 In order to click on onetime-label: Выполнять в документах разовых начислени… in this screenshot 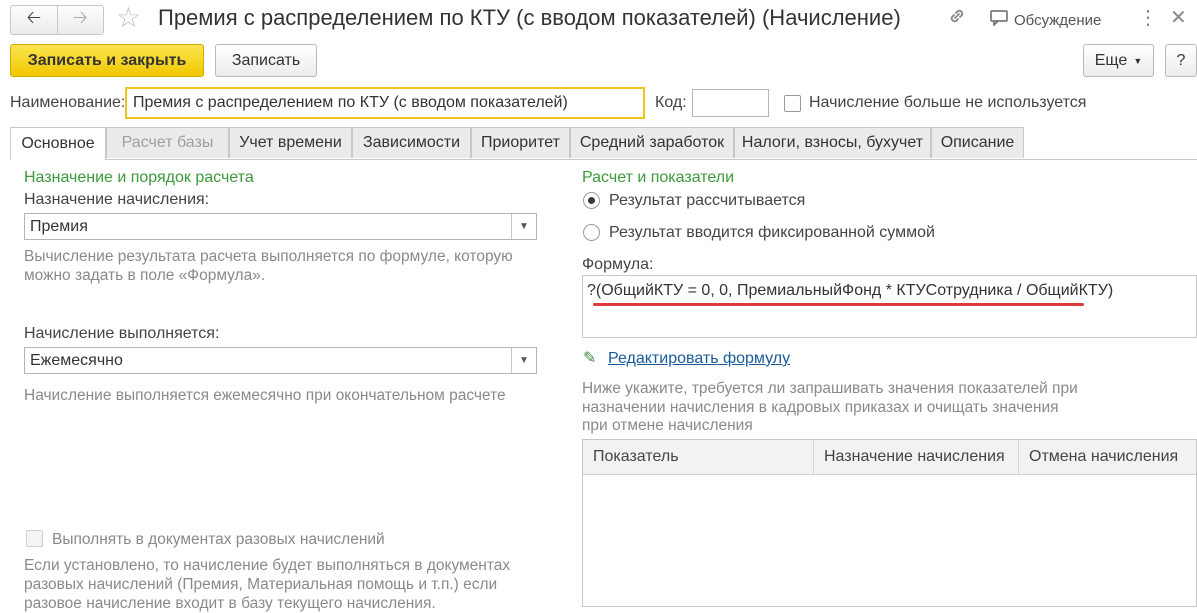, I will do `click(218, 539)`.